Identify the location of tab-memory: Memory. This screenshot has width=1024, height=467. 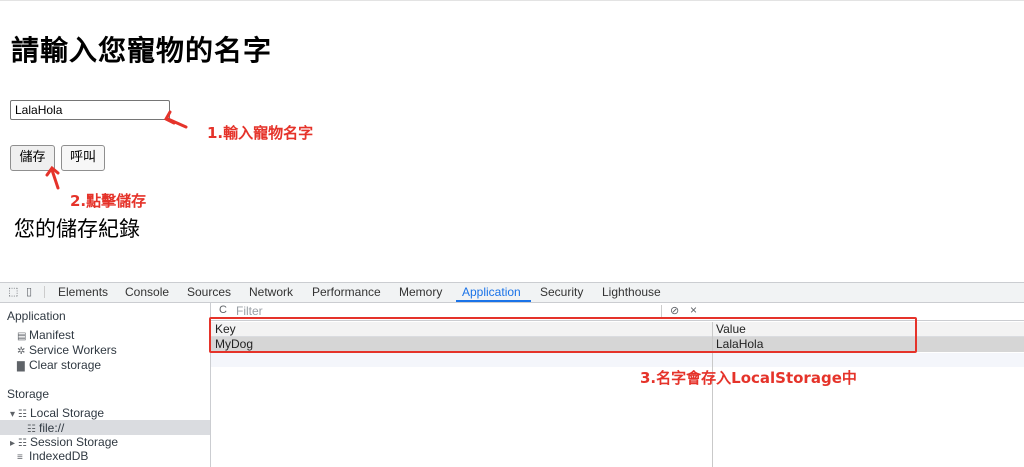
(420, 292).